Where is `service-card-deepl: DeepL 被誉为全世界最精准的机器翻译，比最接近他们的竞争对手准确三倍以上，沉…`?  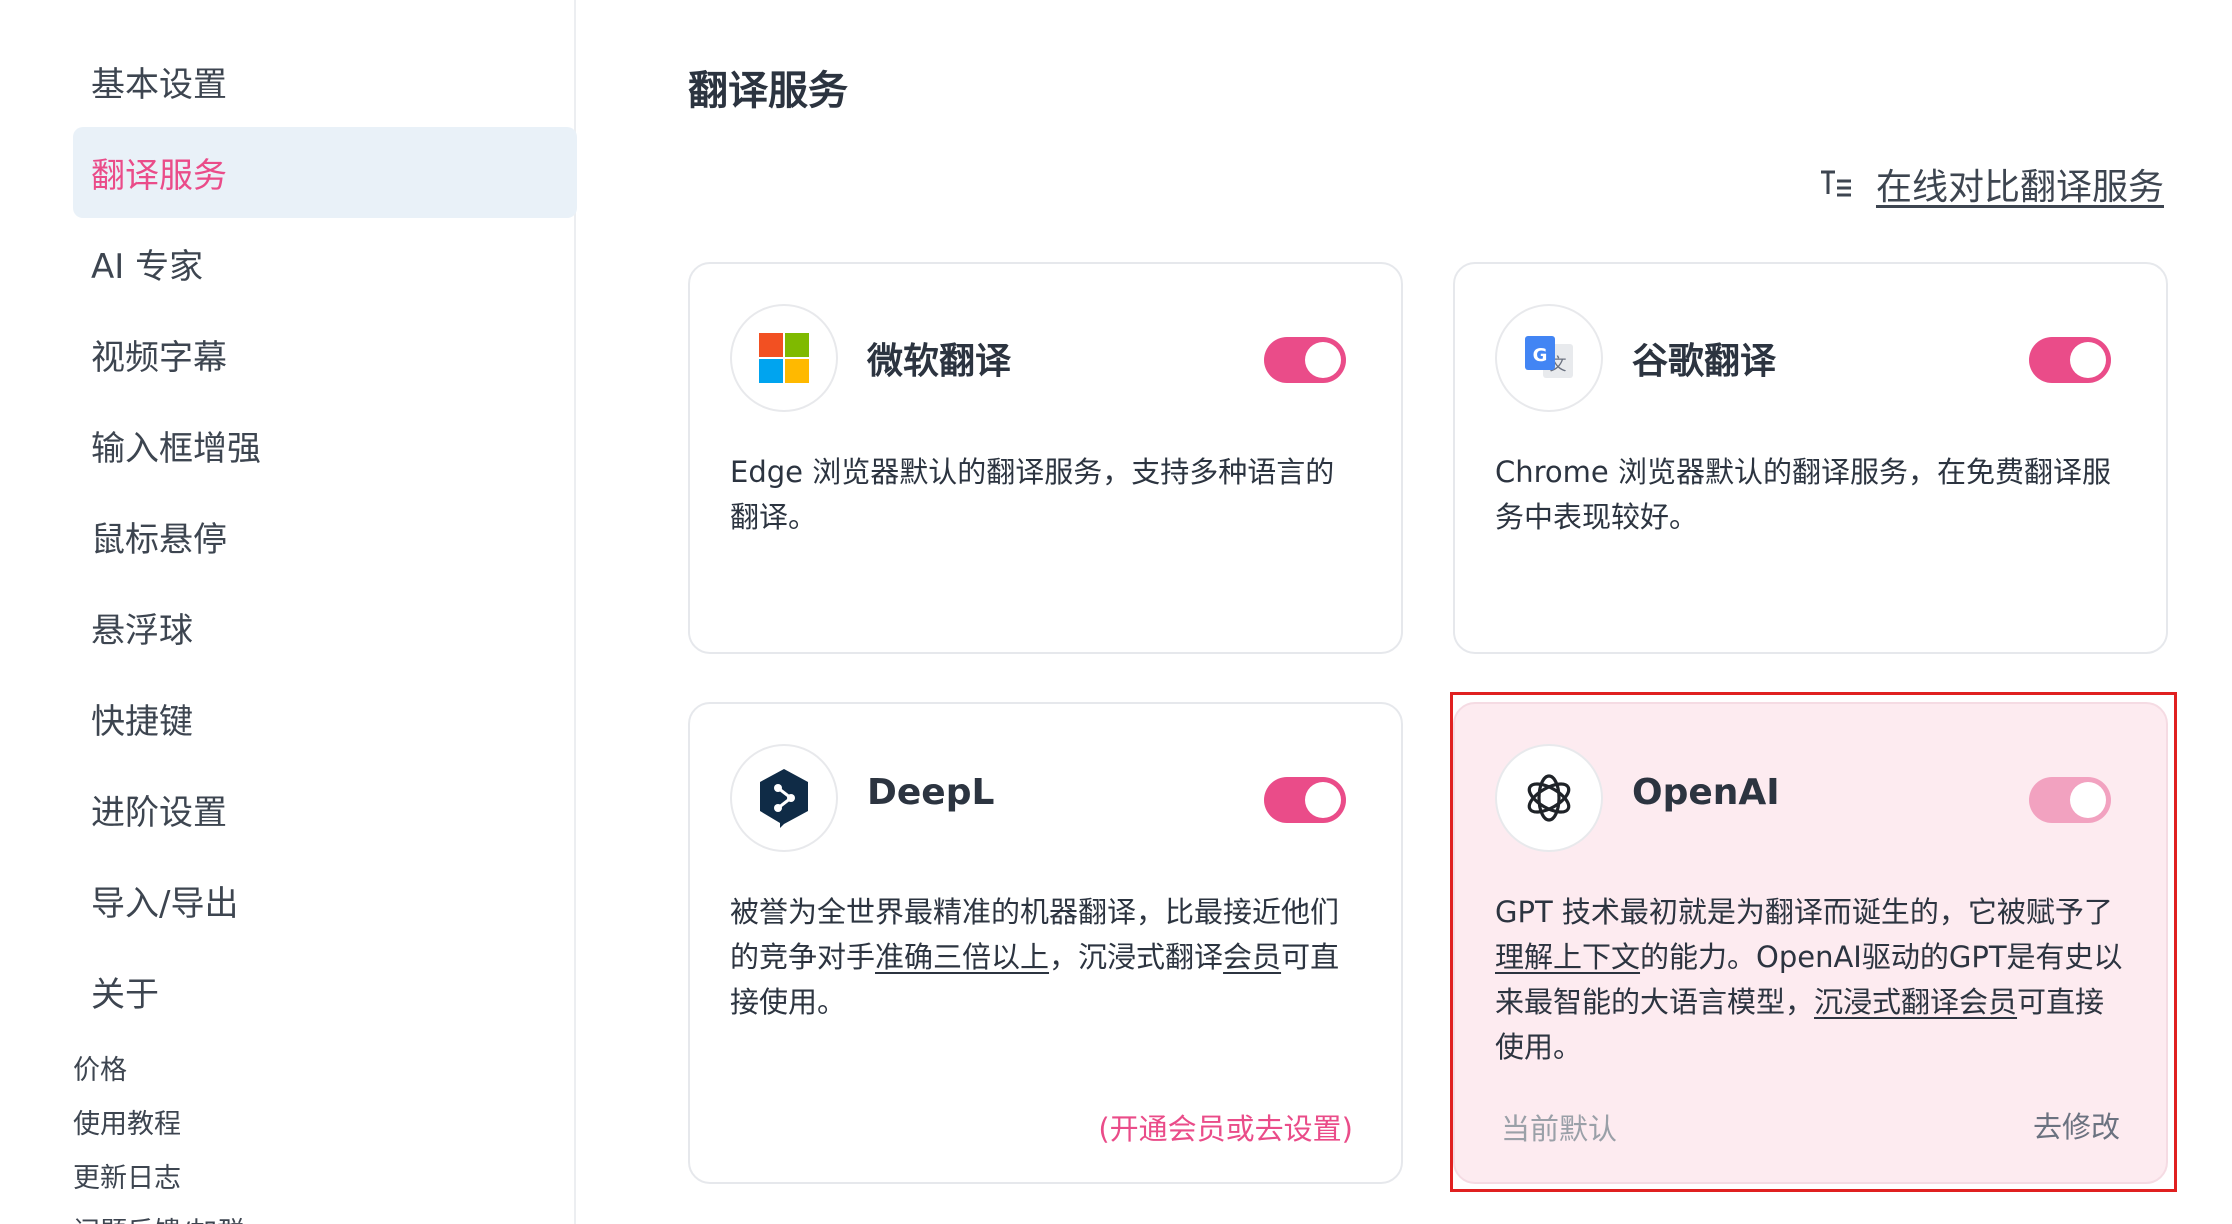
service-card-deepl: DeepL 被誉为全世界最精准的机器翻译，比最接近他们的竞争对手准确三倍以上，沉… is located at coordinates (1045, 943).